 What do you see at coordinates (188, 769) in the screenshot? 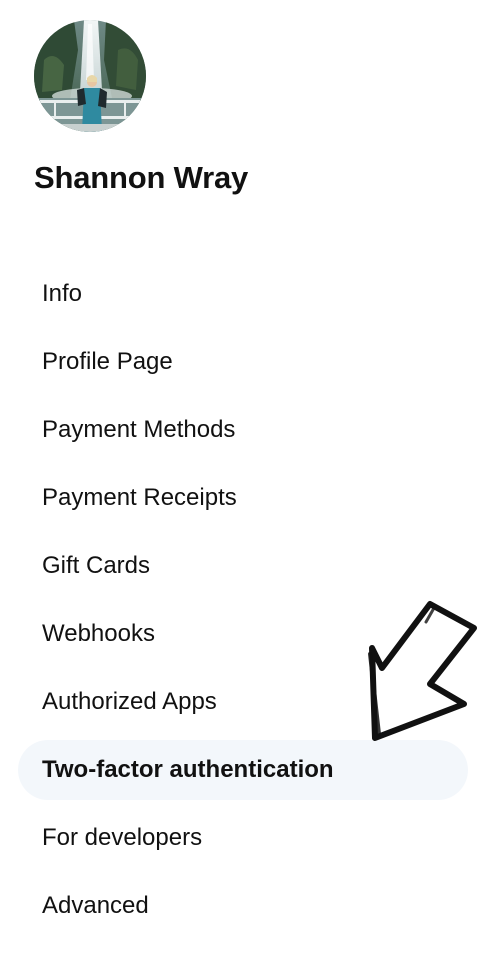
I see `nav-item-label: Two-factor authentication` at bounding box center [188, 769].